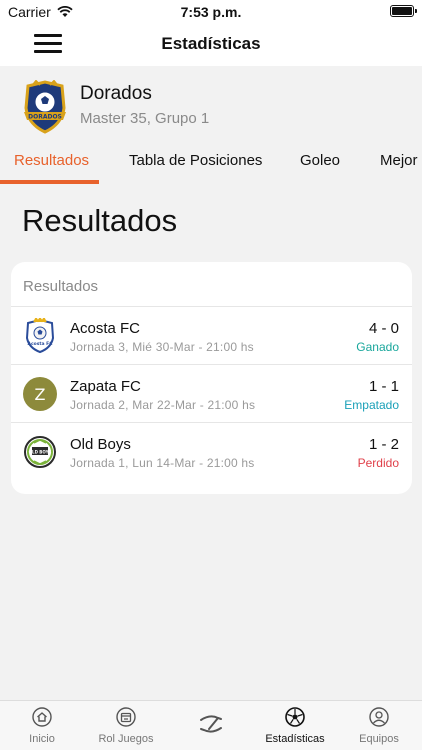  I want to click on tab-equipos: Equipos, so click(379, 726).